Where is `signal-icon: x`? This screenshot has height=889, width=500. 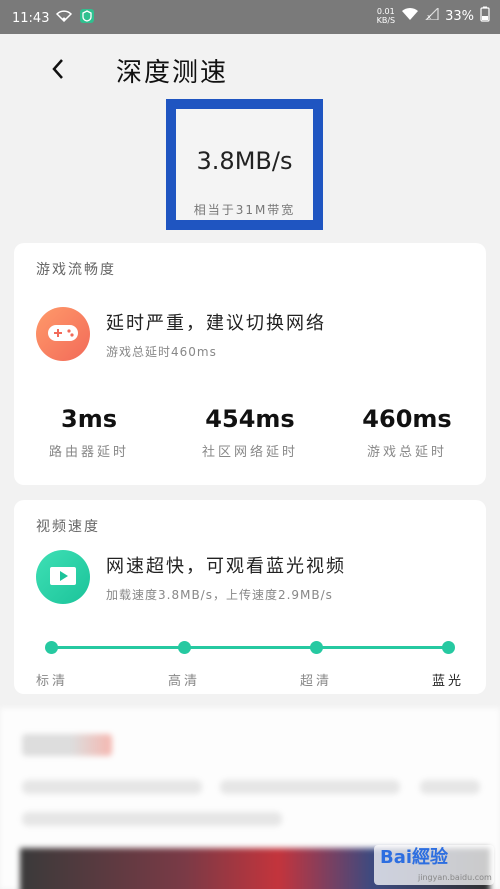
signal-icon: x is located at coordinates (431, 15).